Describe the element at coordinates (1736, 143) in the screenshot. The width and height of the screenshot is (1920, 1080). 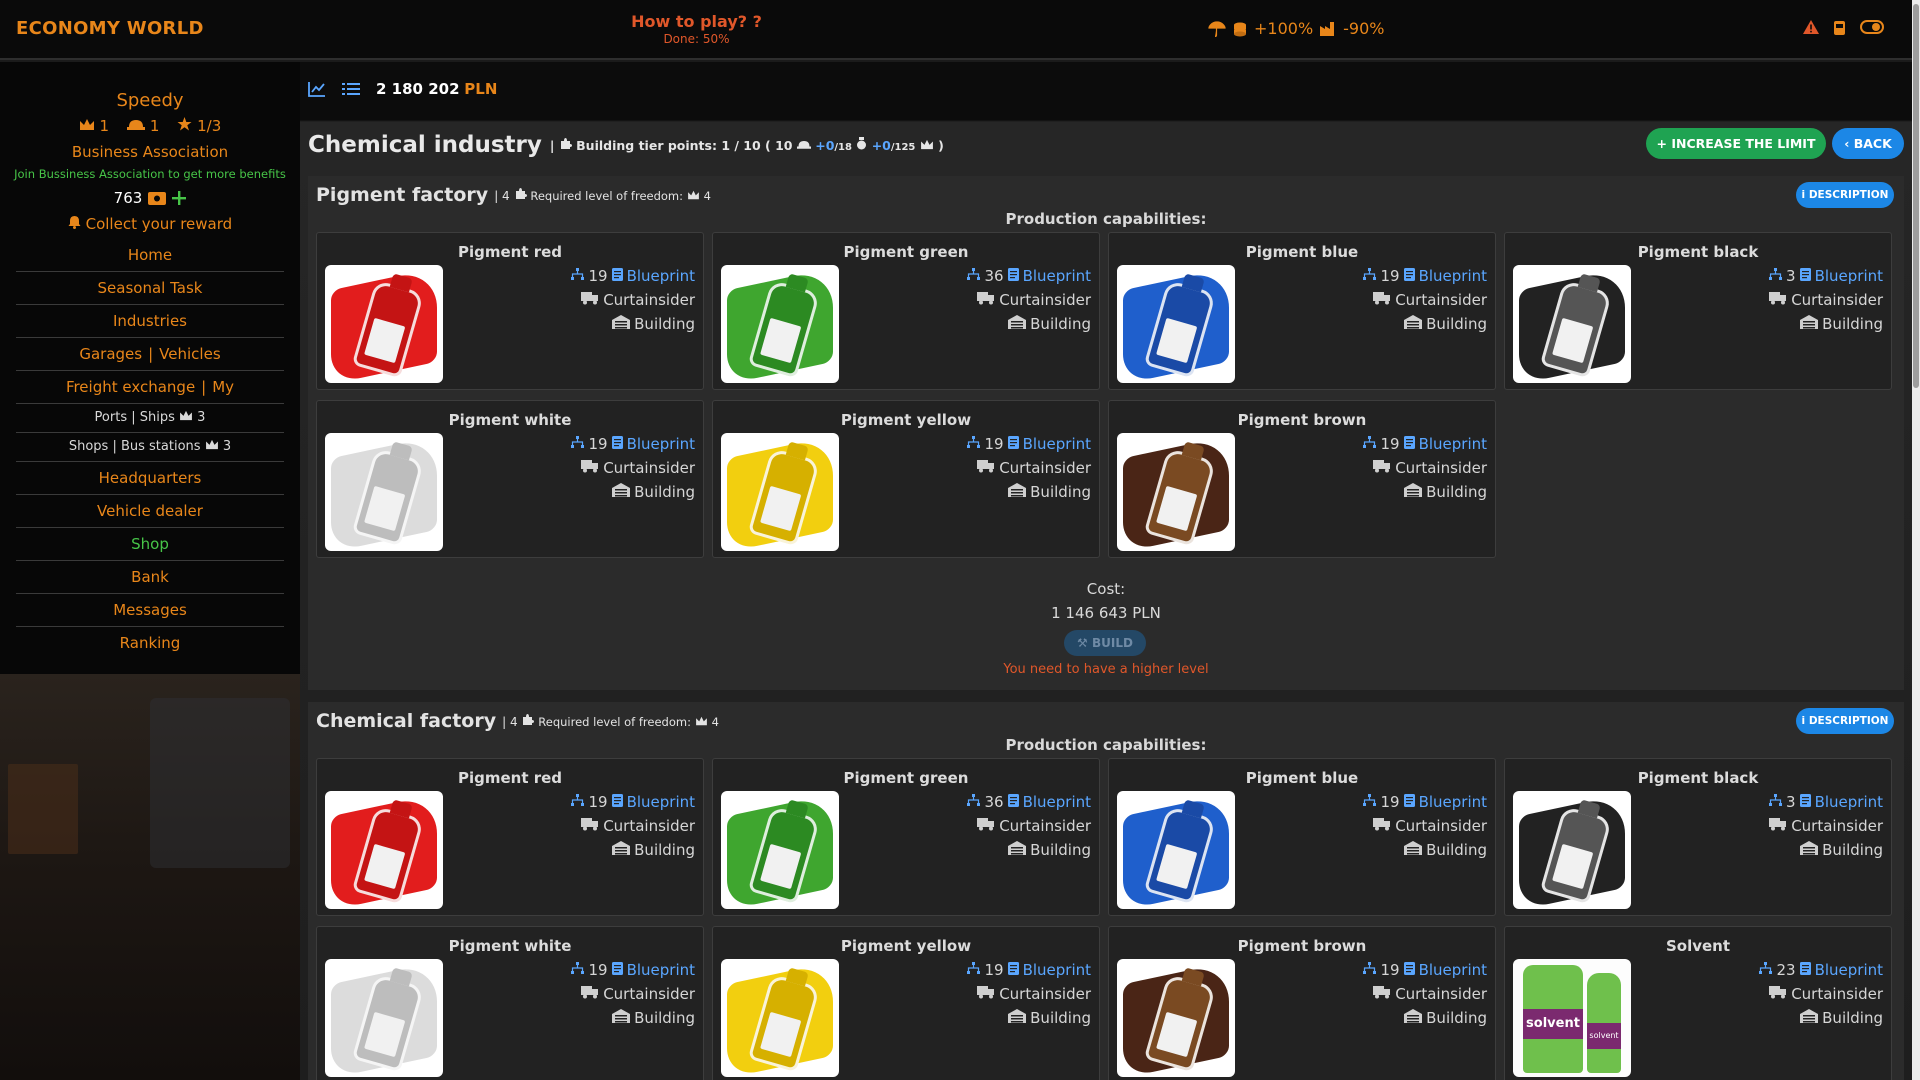
I see `increase-limit-button: + INCREASE THE LIMIT` at that location.